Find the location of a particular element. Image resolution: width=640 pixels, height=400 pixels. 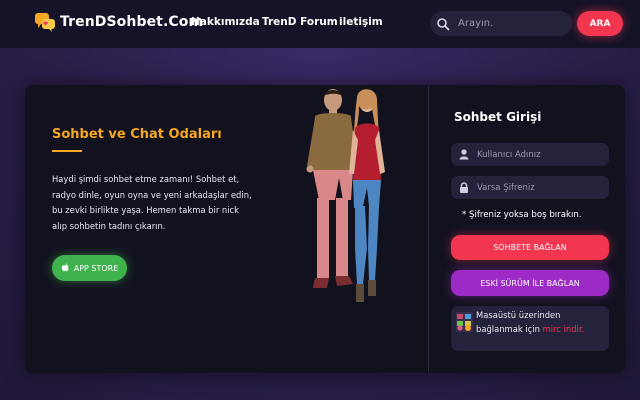

app-store-button: APP STORE is located at coordinates (89, 268).